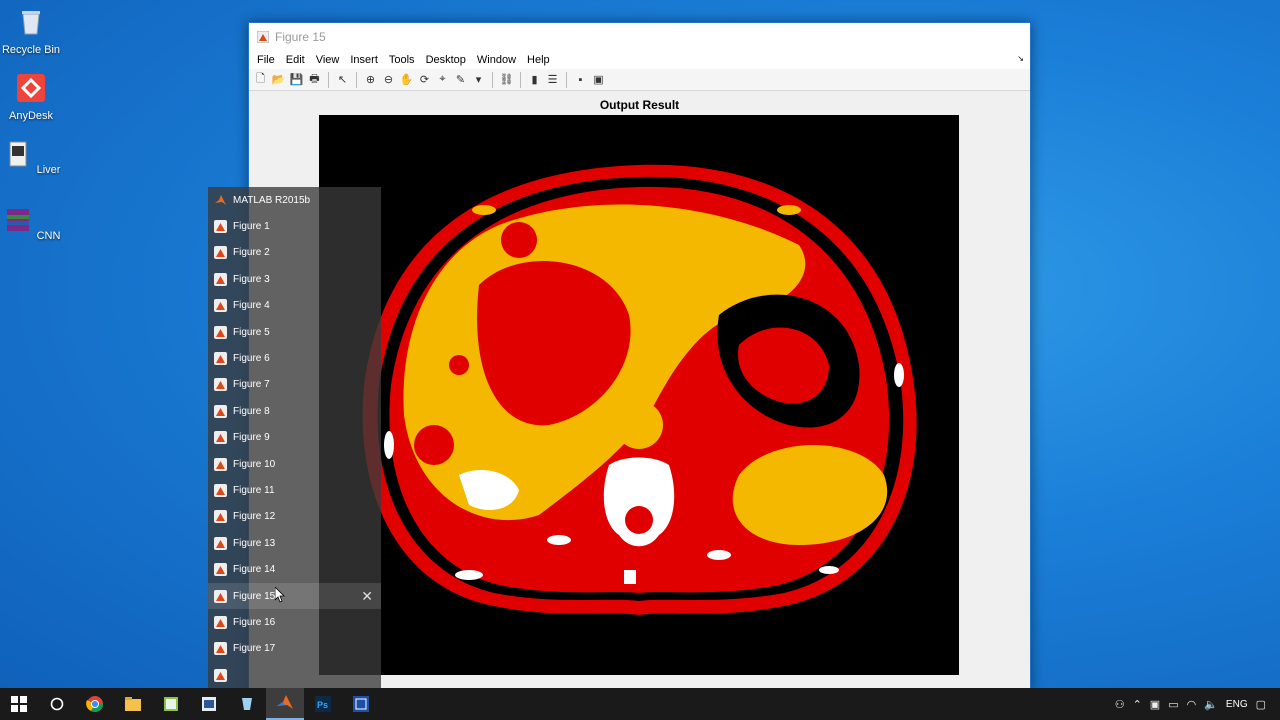 The width and height of the screenshot is (1280, 720). Describe the element at coordinates (171, 704) in the screenshot. I see `taskbar-app-notepad` at that location.